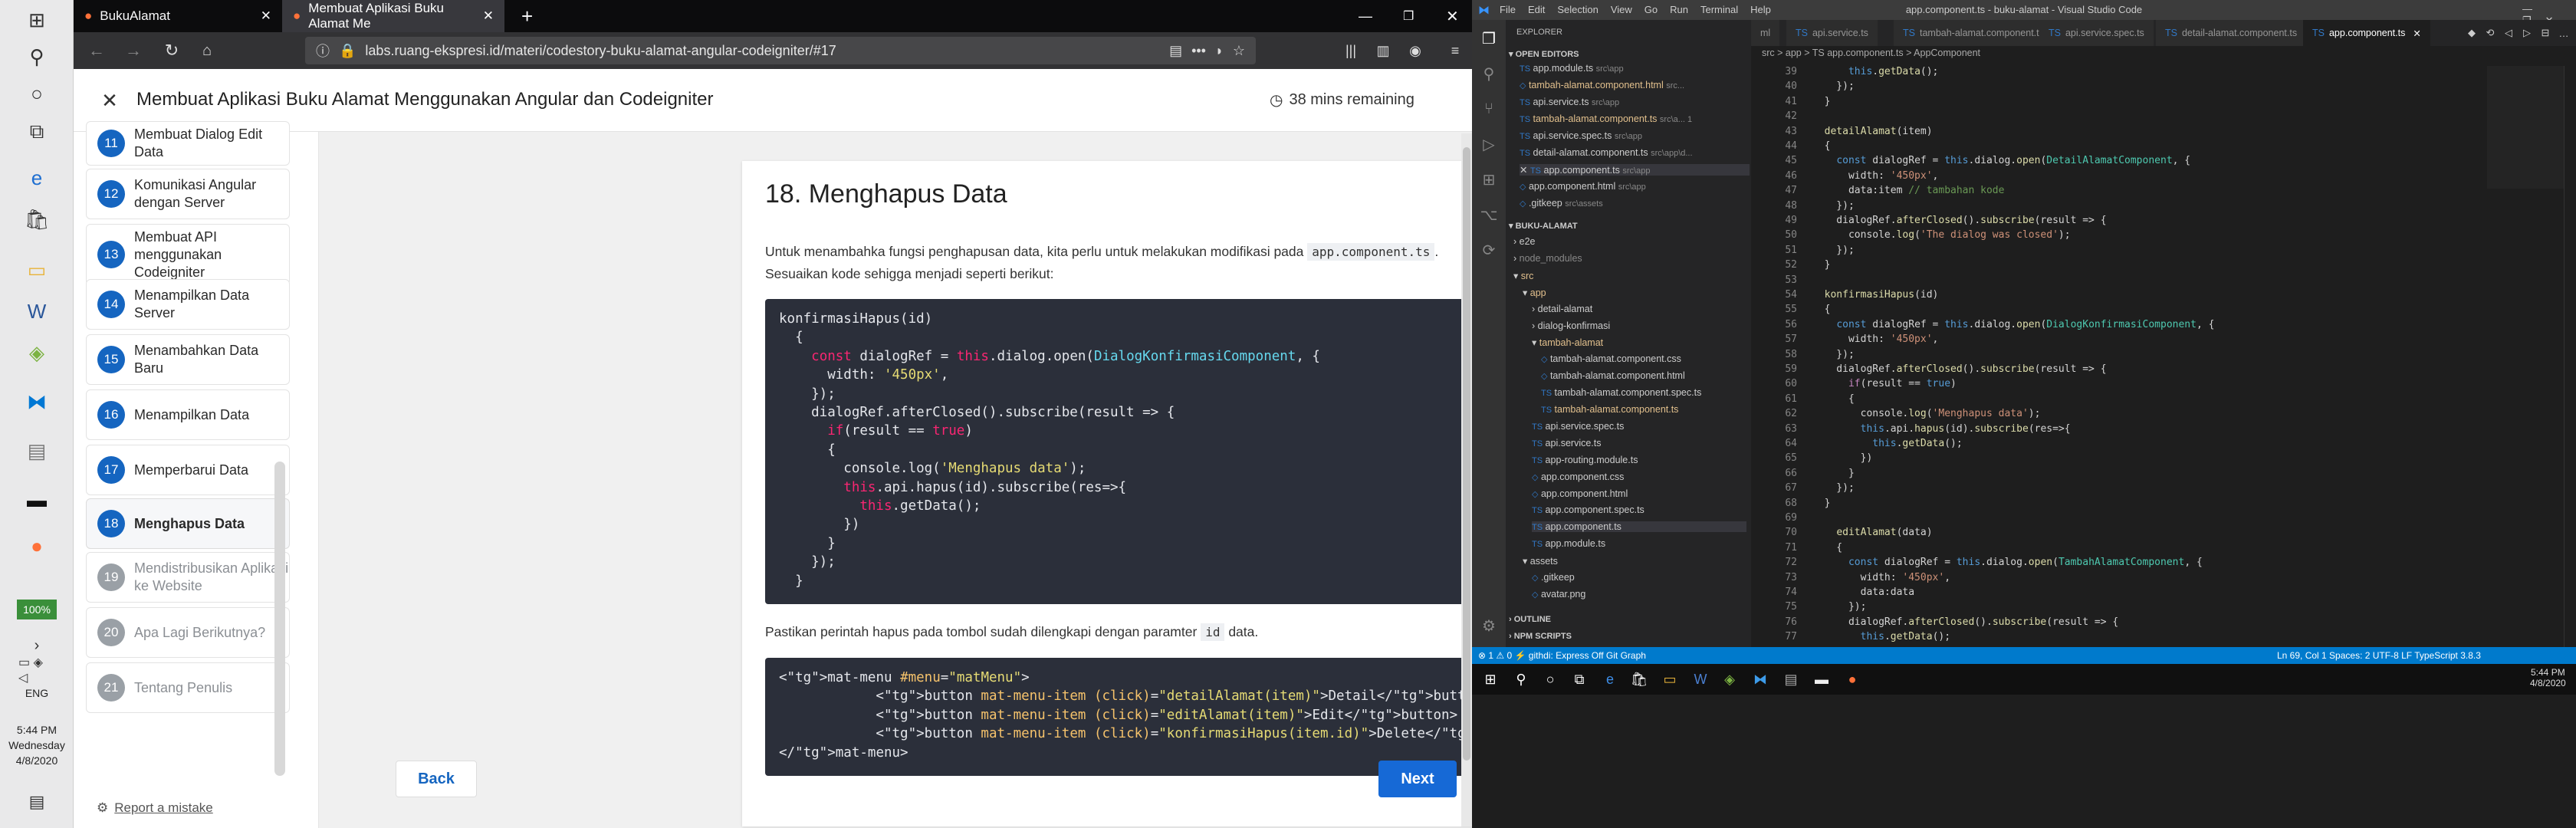  Describe the element at coordinates (1239, 51) in the screenshot. I see `bookmark-star-icon: ☆` at that location.